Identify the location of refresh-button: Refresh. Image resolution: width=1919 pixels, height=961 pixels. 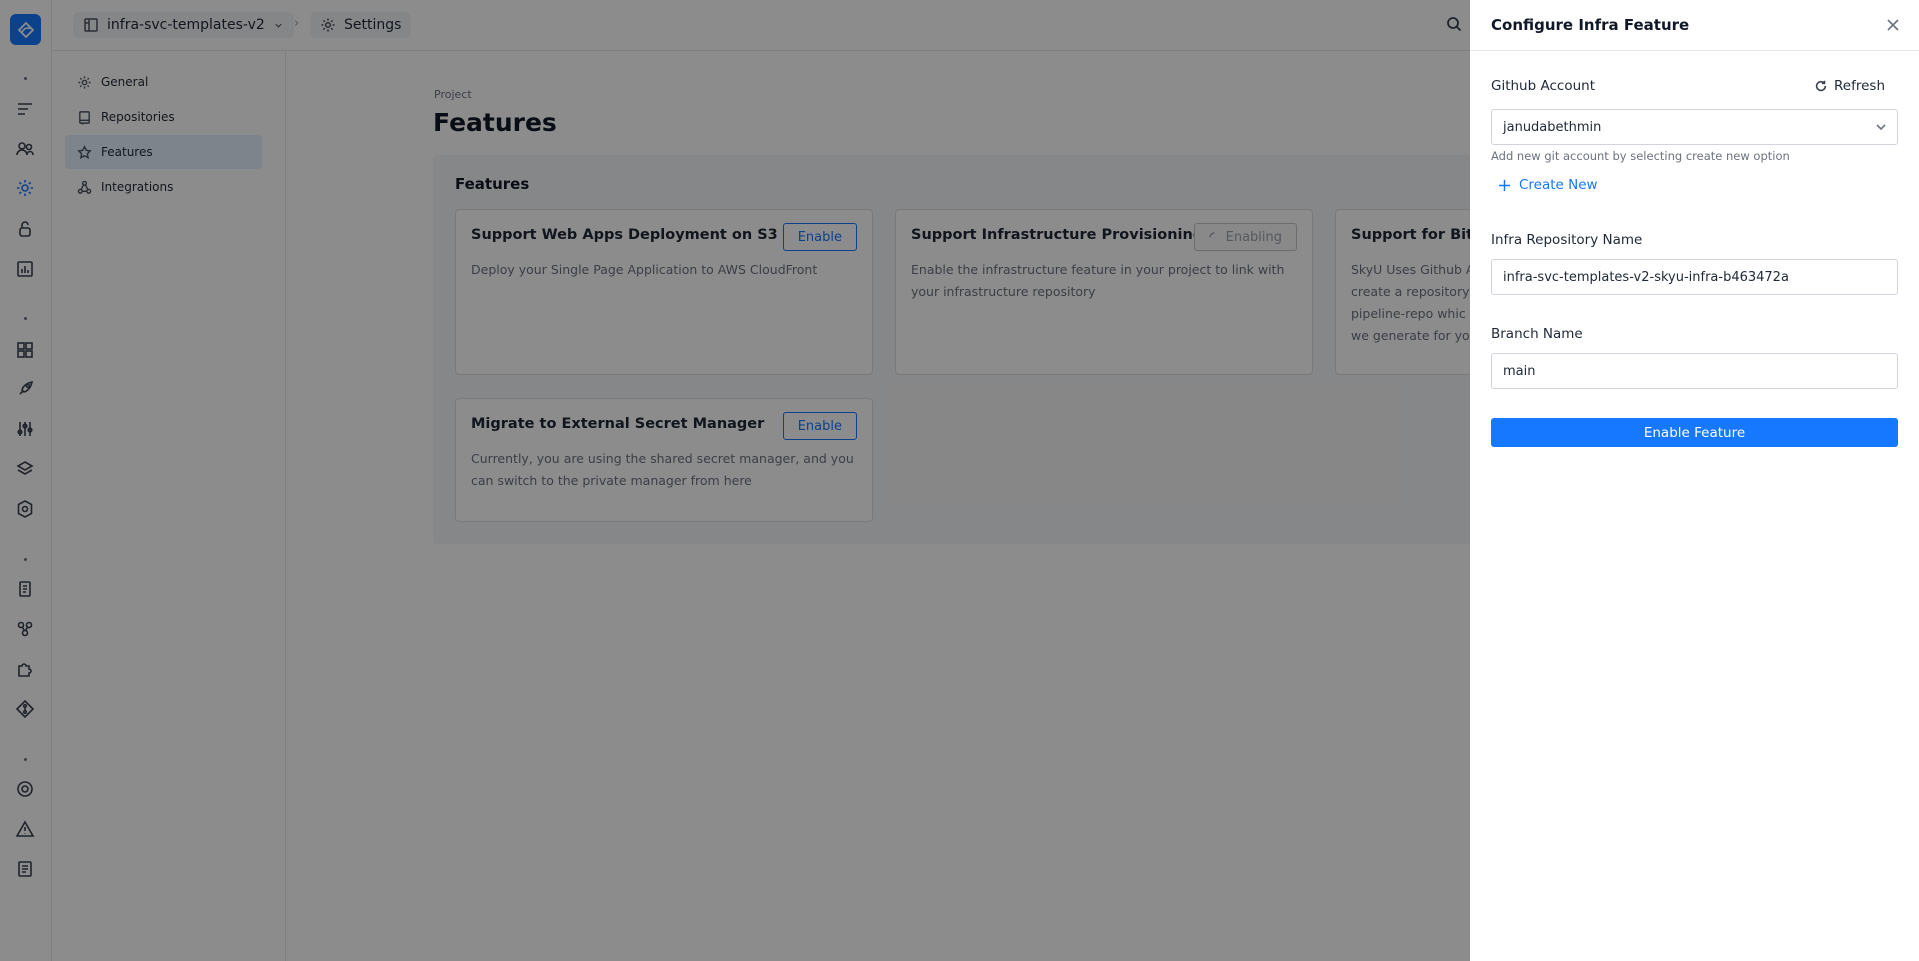
(1849, 86).